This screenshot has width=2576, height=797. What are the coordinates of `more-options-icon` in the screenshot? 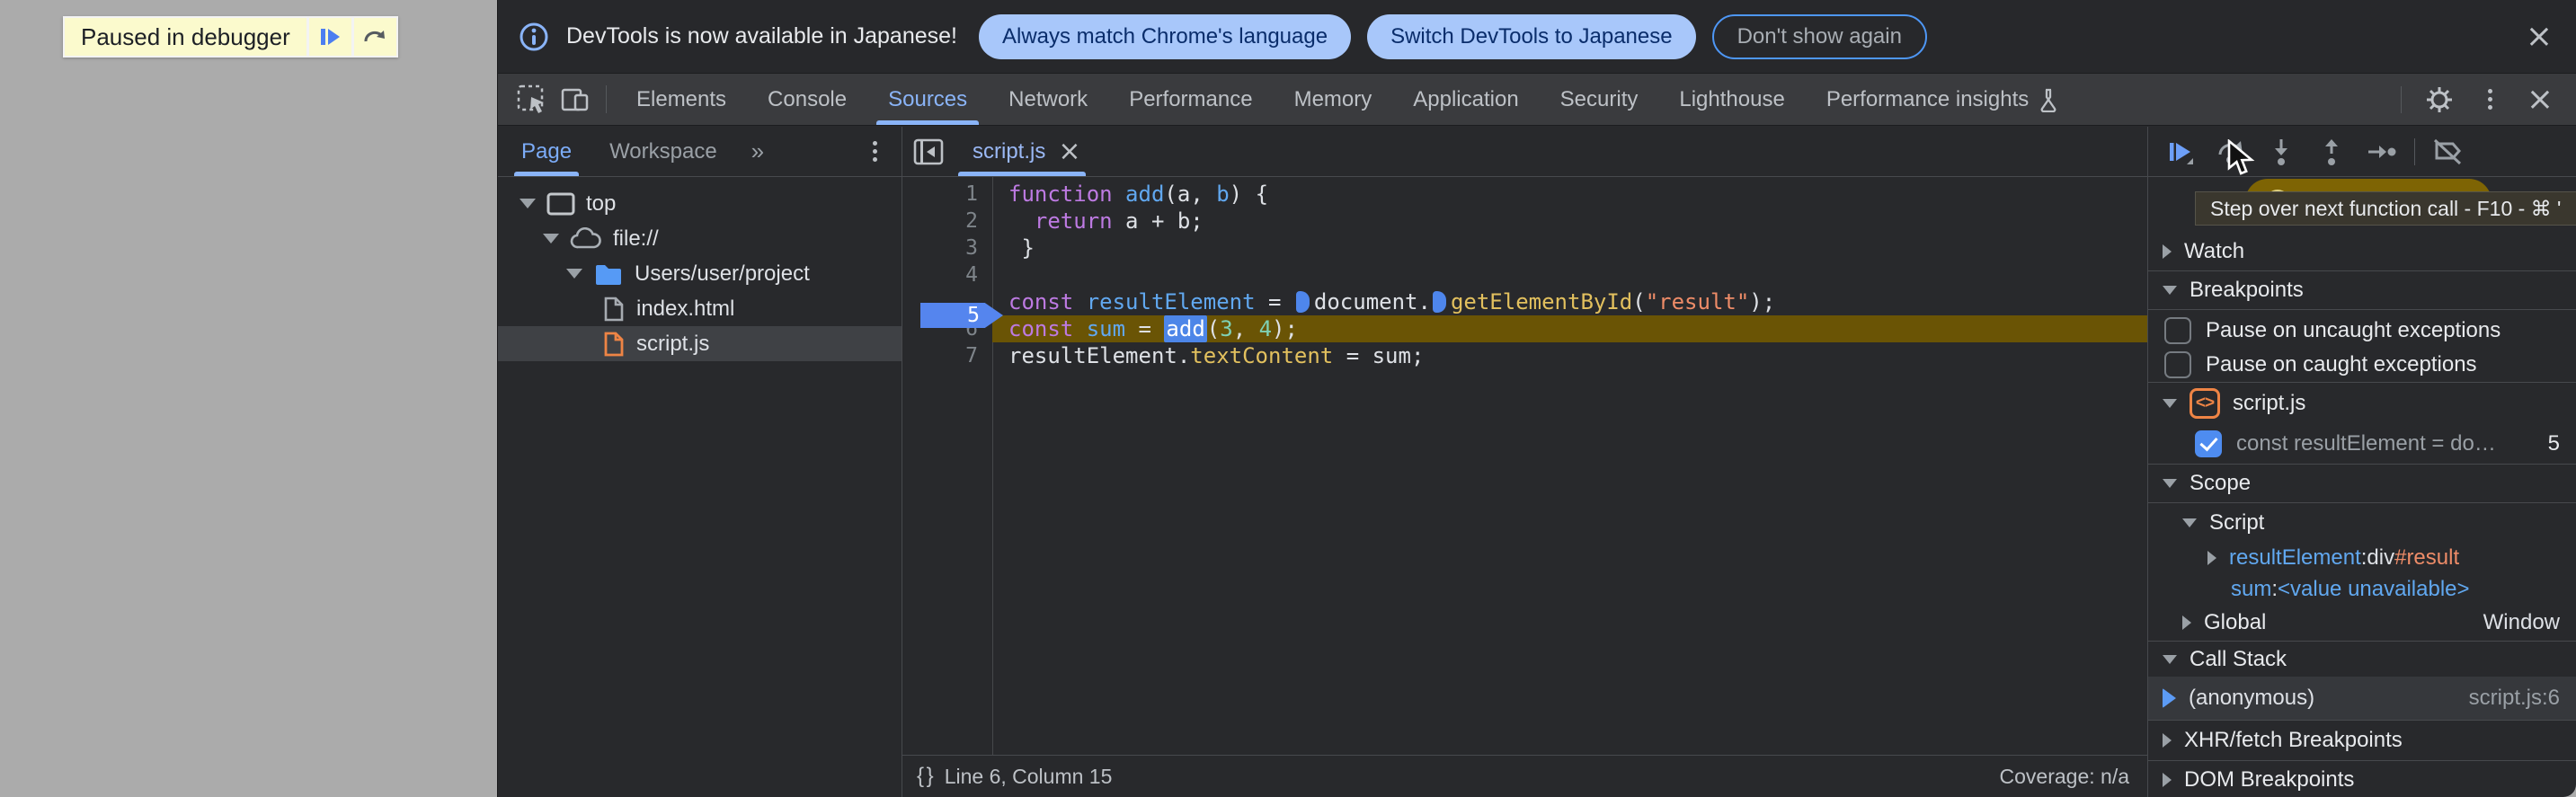 It's located at (2489, 99).